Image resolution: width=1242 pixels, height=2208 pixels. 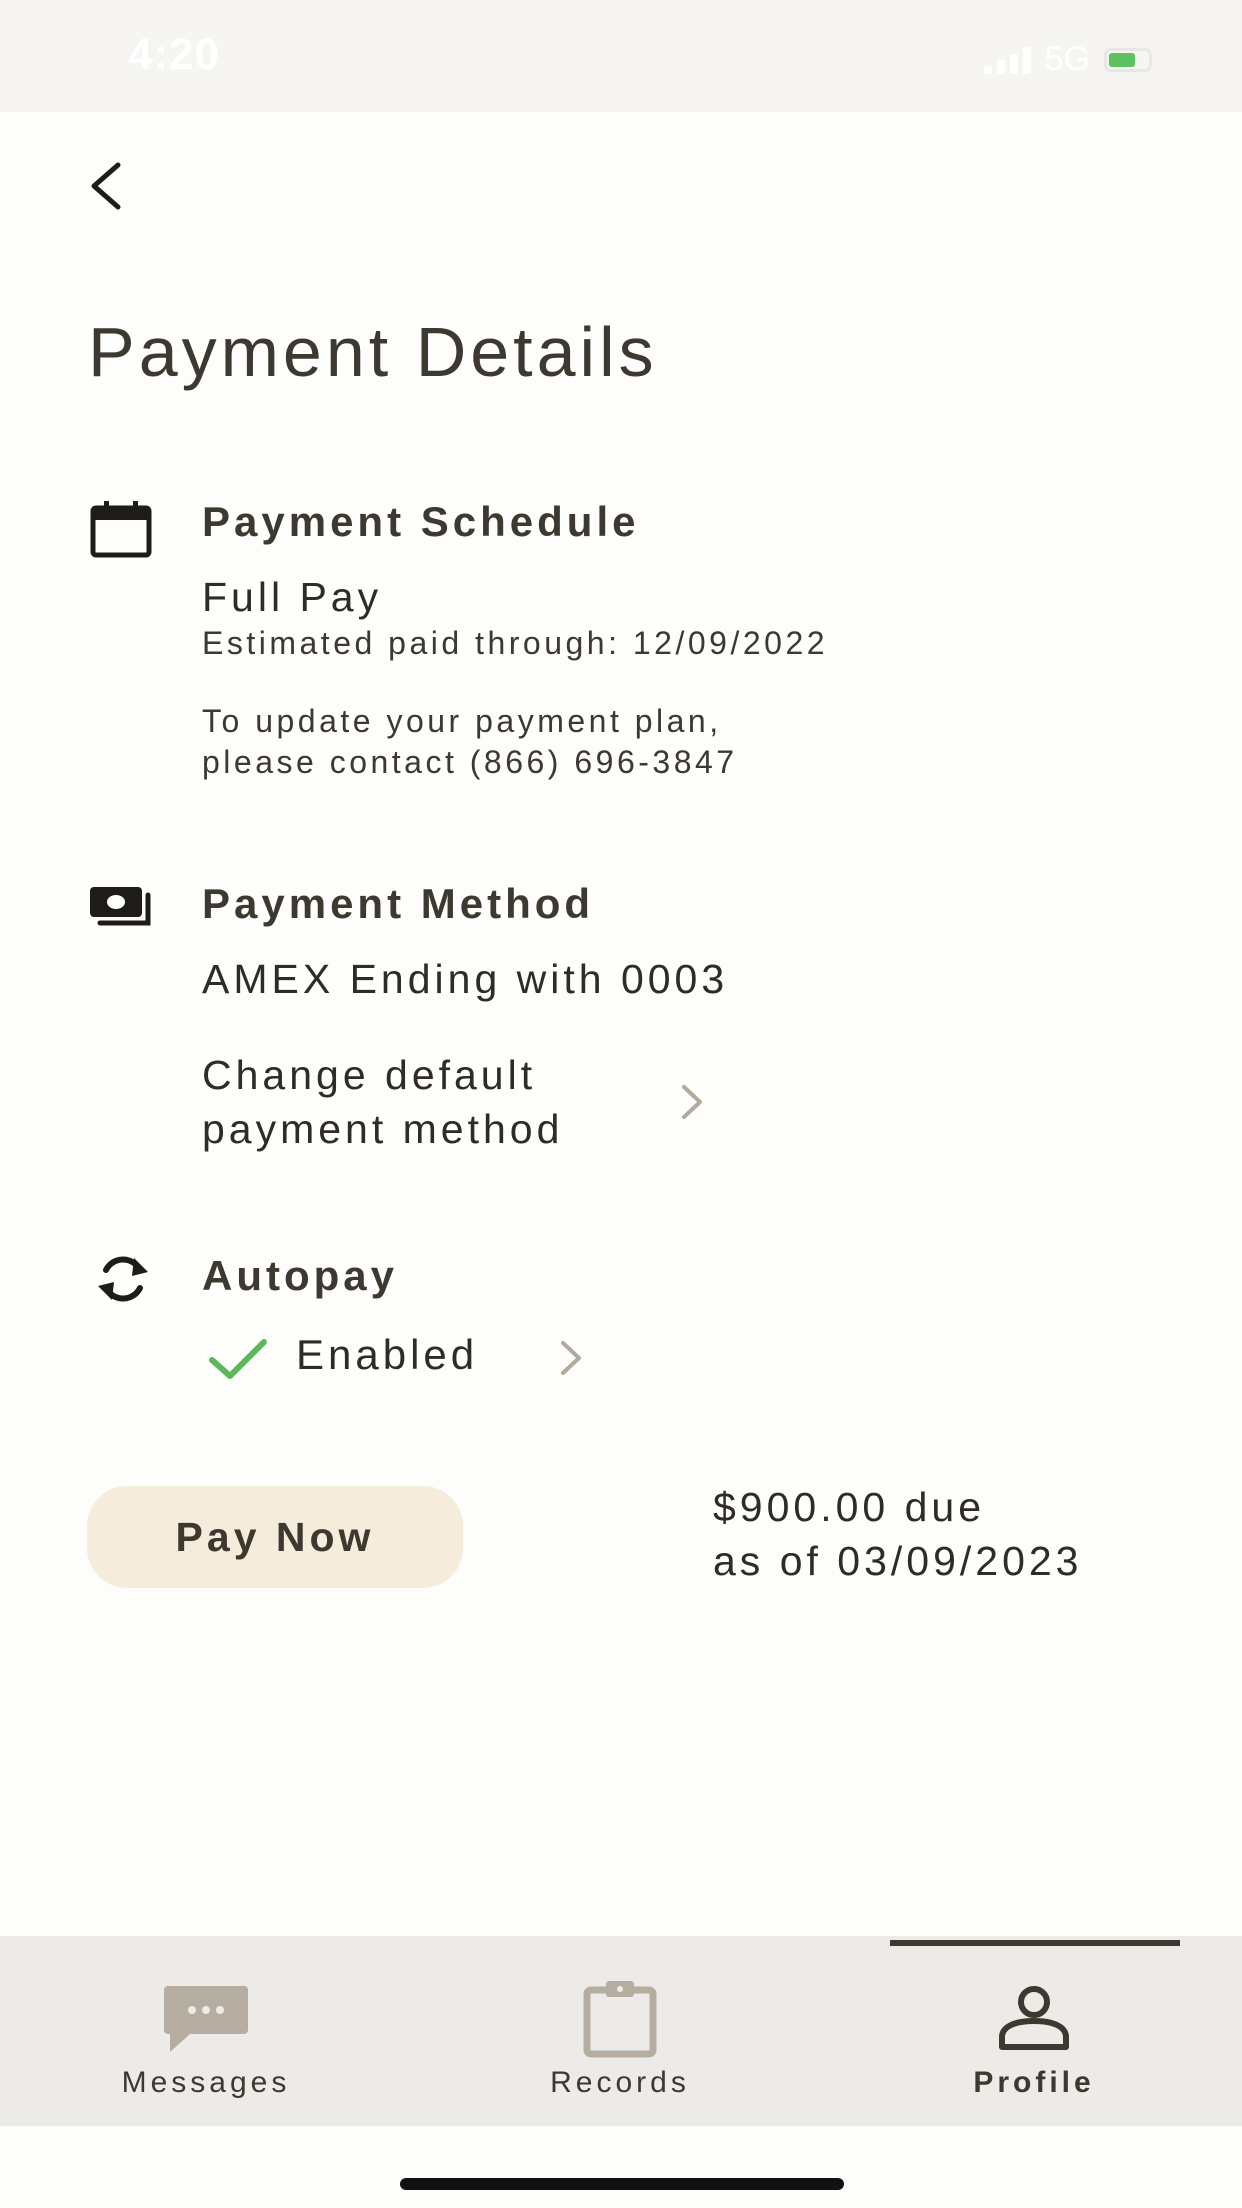 What do you see at coordinates (437, 1102) in the screenshot?
I see `change-payment-method-link: Change default payment method` at bounding box center [437, 1102].